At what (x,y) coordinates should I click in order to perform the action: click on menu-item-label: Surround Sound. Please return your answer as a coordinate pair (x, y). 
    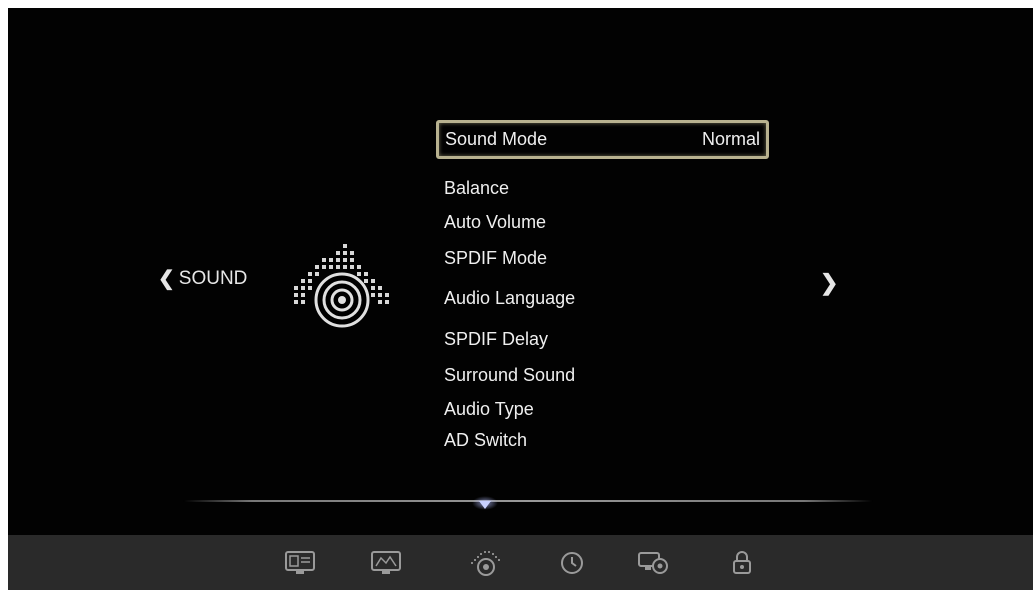
    Looking at the image, I should click on (510, 375).